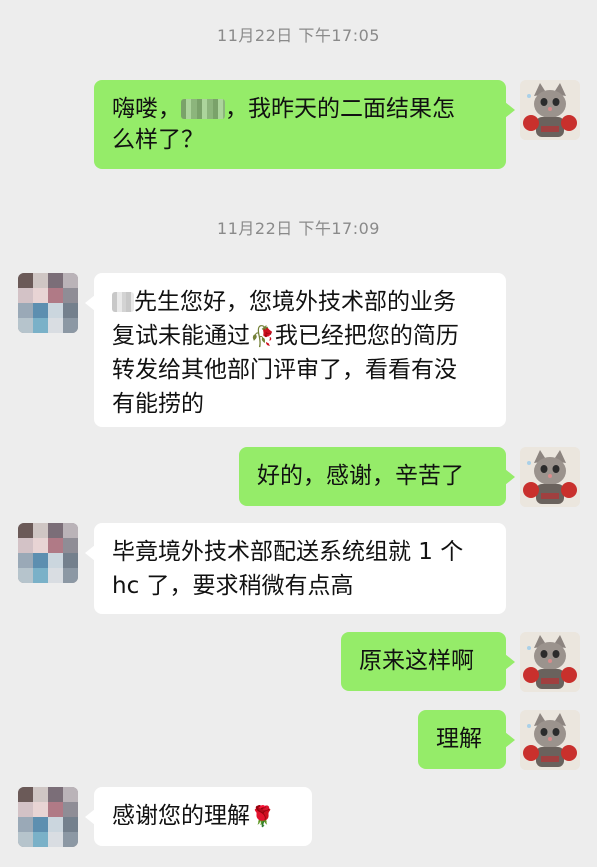  I want to click on message-text: 复试未能通过, so click(181, 336).